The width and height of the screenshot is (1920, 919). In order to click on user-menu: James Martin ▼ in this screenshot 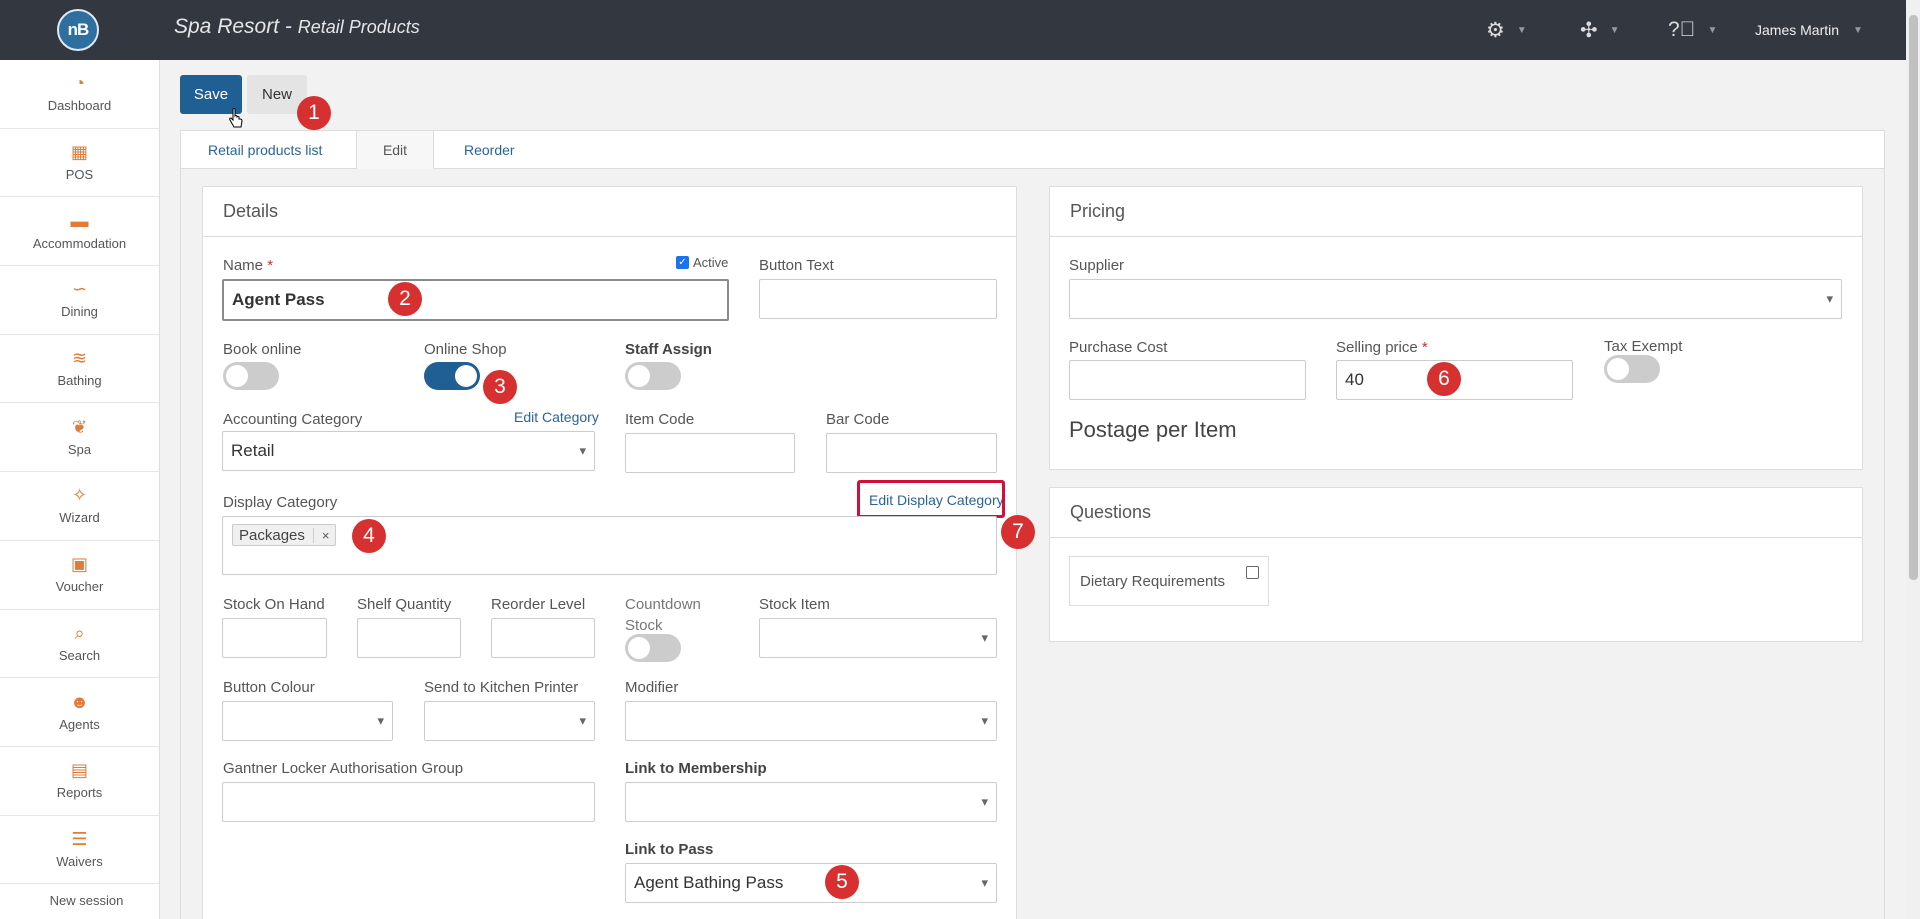, I will do `click(1809, 30)`.